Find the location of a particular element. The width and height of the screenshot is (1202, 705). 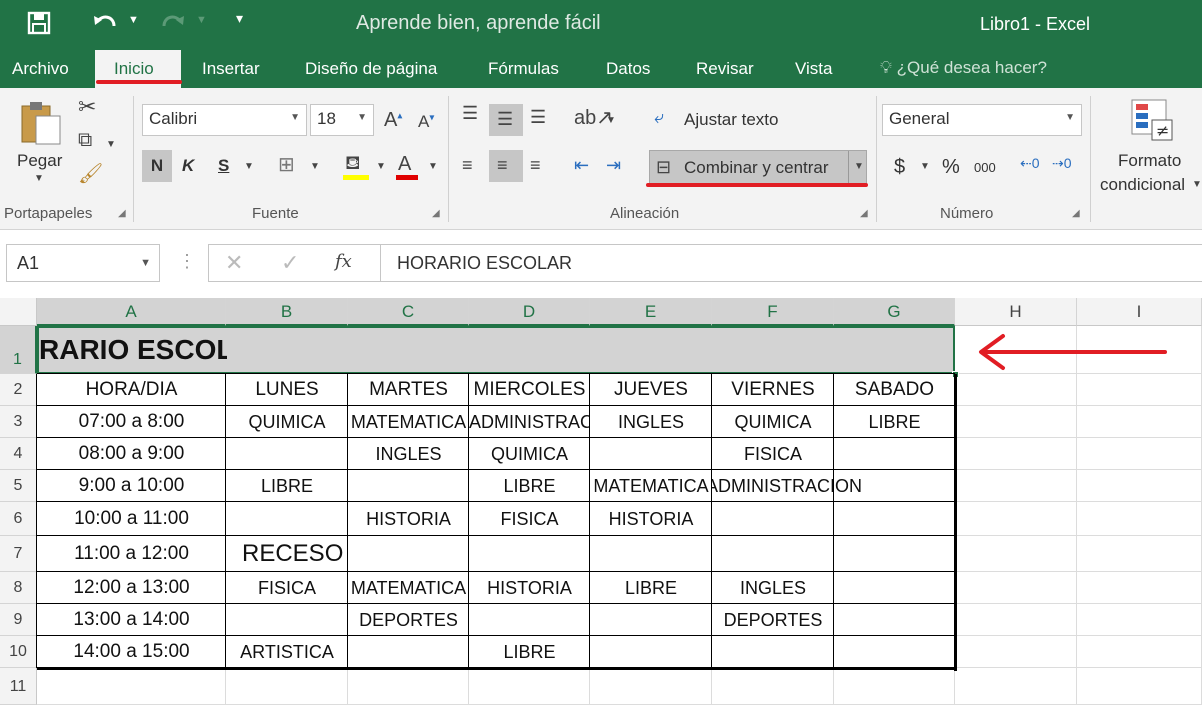

font-size-select: 18 ▼ is located at coordinates (342, 120).